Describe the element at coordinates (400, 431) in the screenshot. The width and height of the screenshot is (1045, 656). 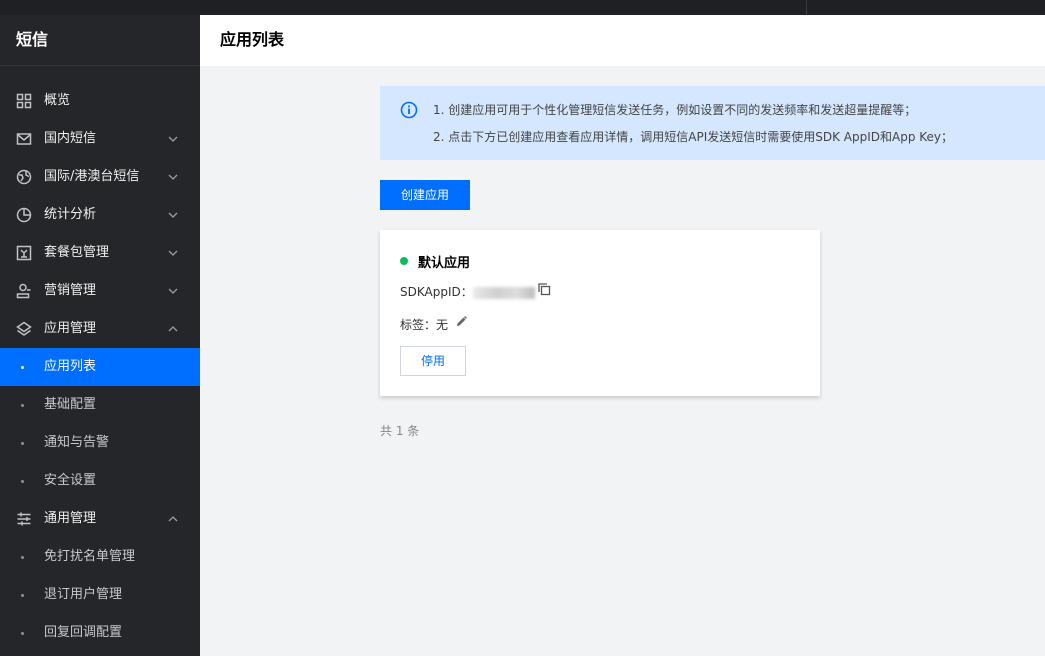
I see `total-count: 共 1 条` at that location.